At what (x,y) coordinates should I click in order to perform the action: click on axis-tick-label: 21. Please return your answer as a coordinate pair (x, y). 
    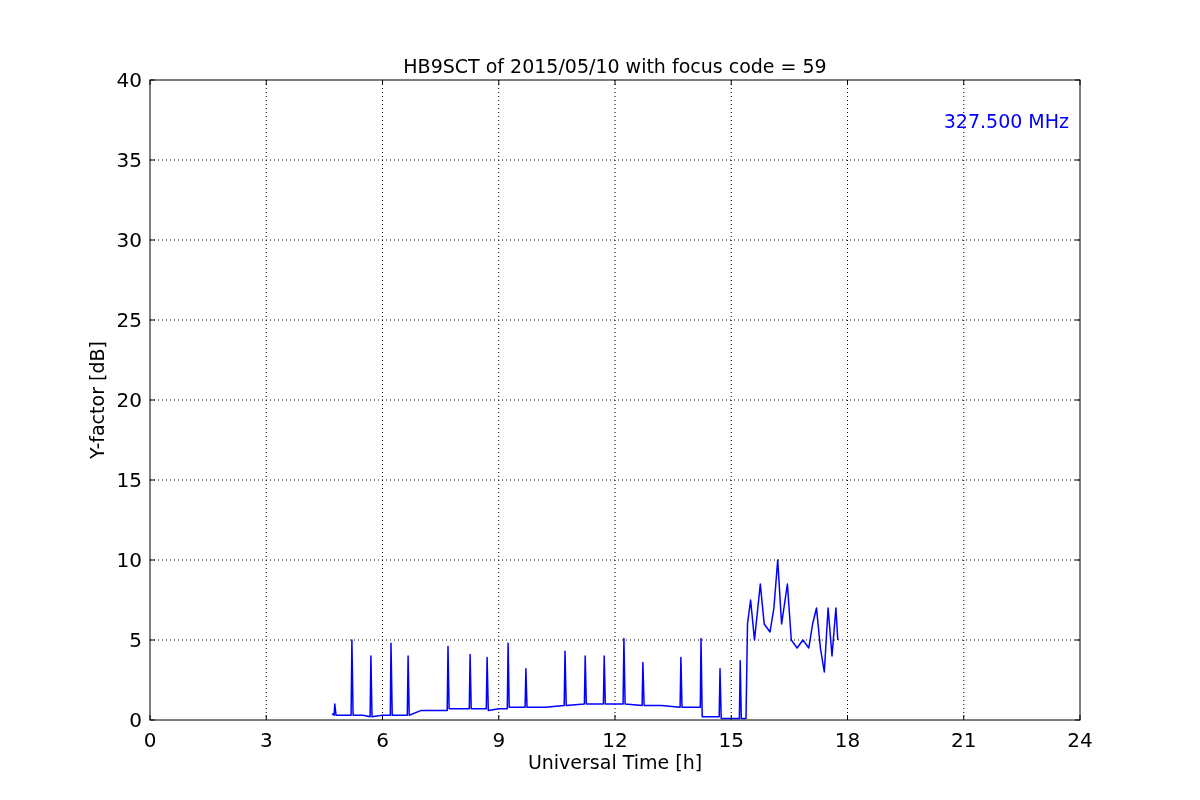
    Looking at the image, I should click on (964, 740).